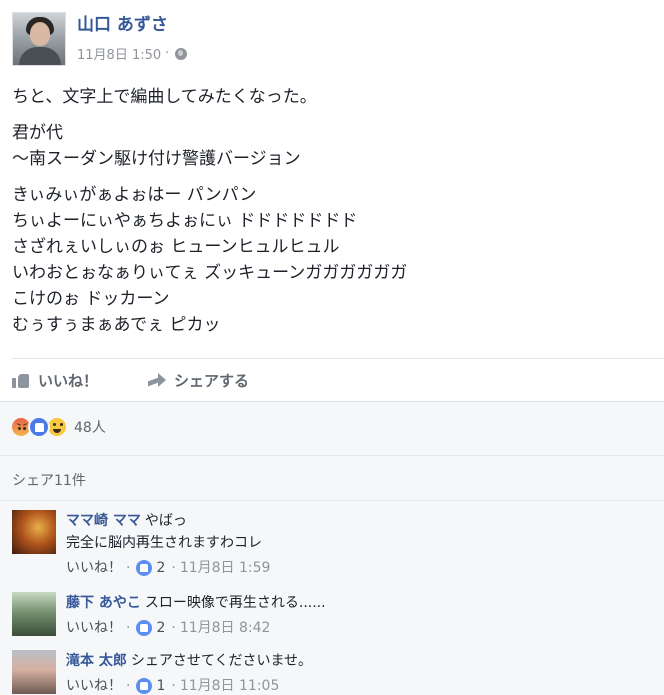 Image resolution: width=664 pixels, height=695 pixels. What do you see at coordinates (356, 628) in the screenshot?
I see `comment-meta: いいね！ · 2 · 11月8日 8:42` at bounding box center [356, 628].